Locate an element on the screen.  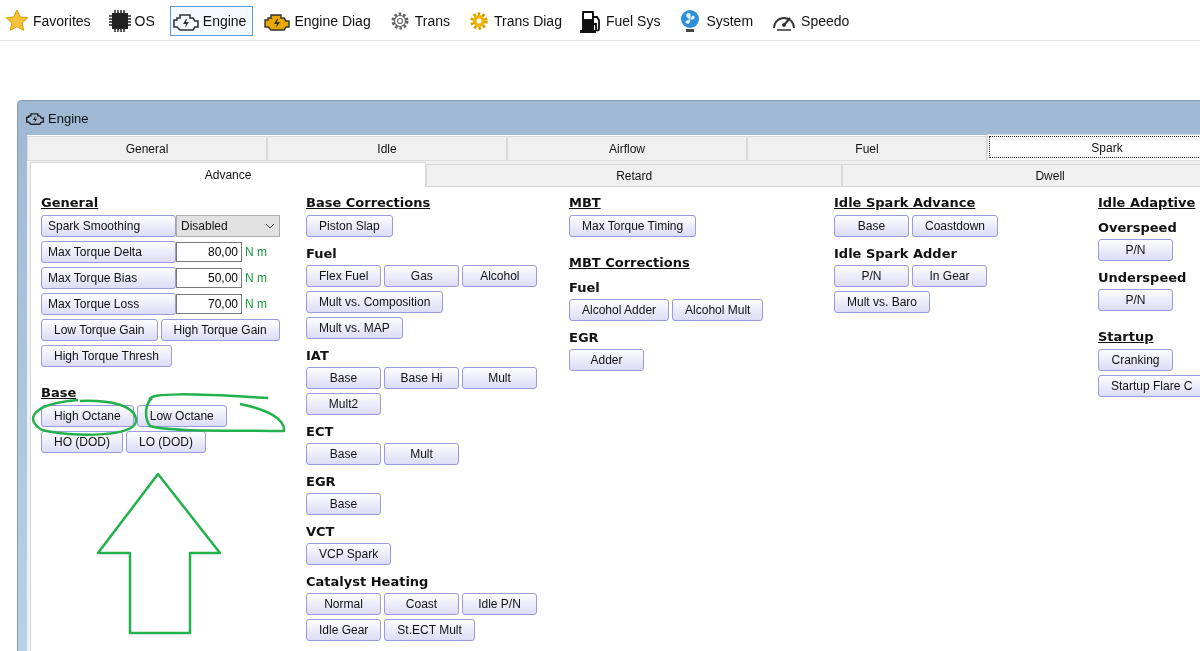
tab: General is located at coordinates (147, 148).